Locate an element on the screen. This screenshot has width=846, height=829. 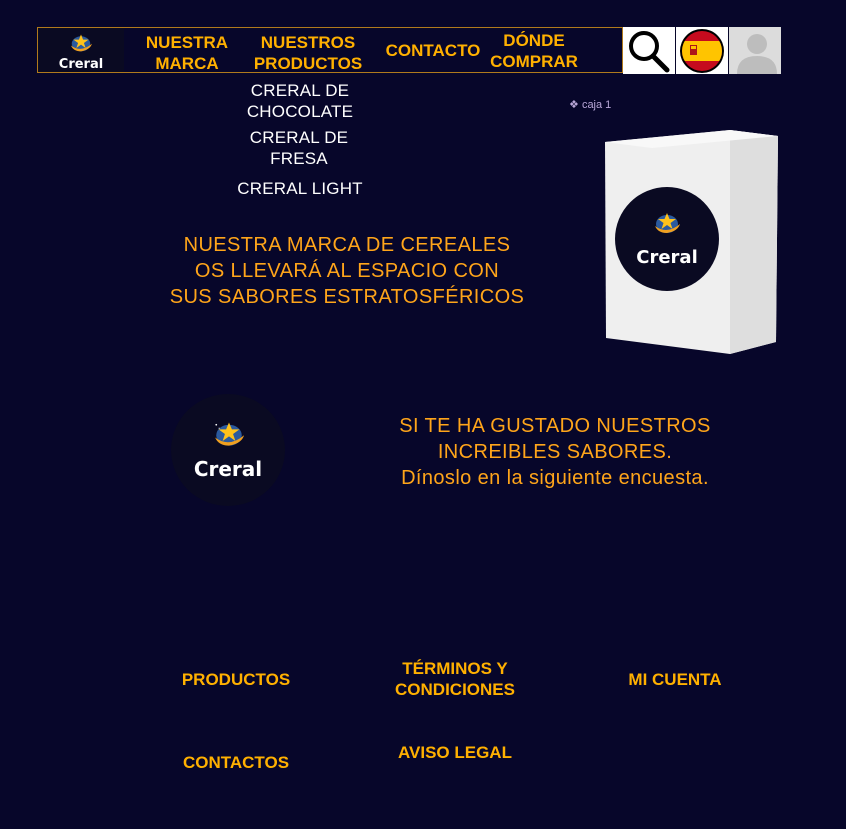
submenu-creral-light: CRERAL LIGHT is located at coordinates (300, 188).